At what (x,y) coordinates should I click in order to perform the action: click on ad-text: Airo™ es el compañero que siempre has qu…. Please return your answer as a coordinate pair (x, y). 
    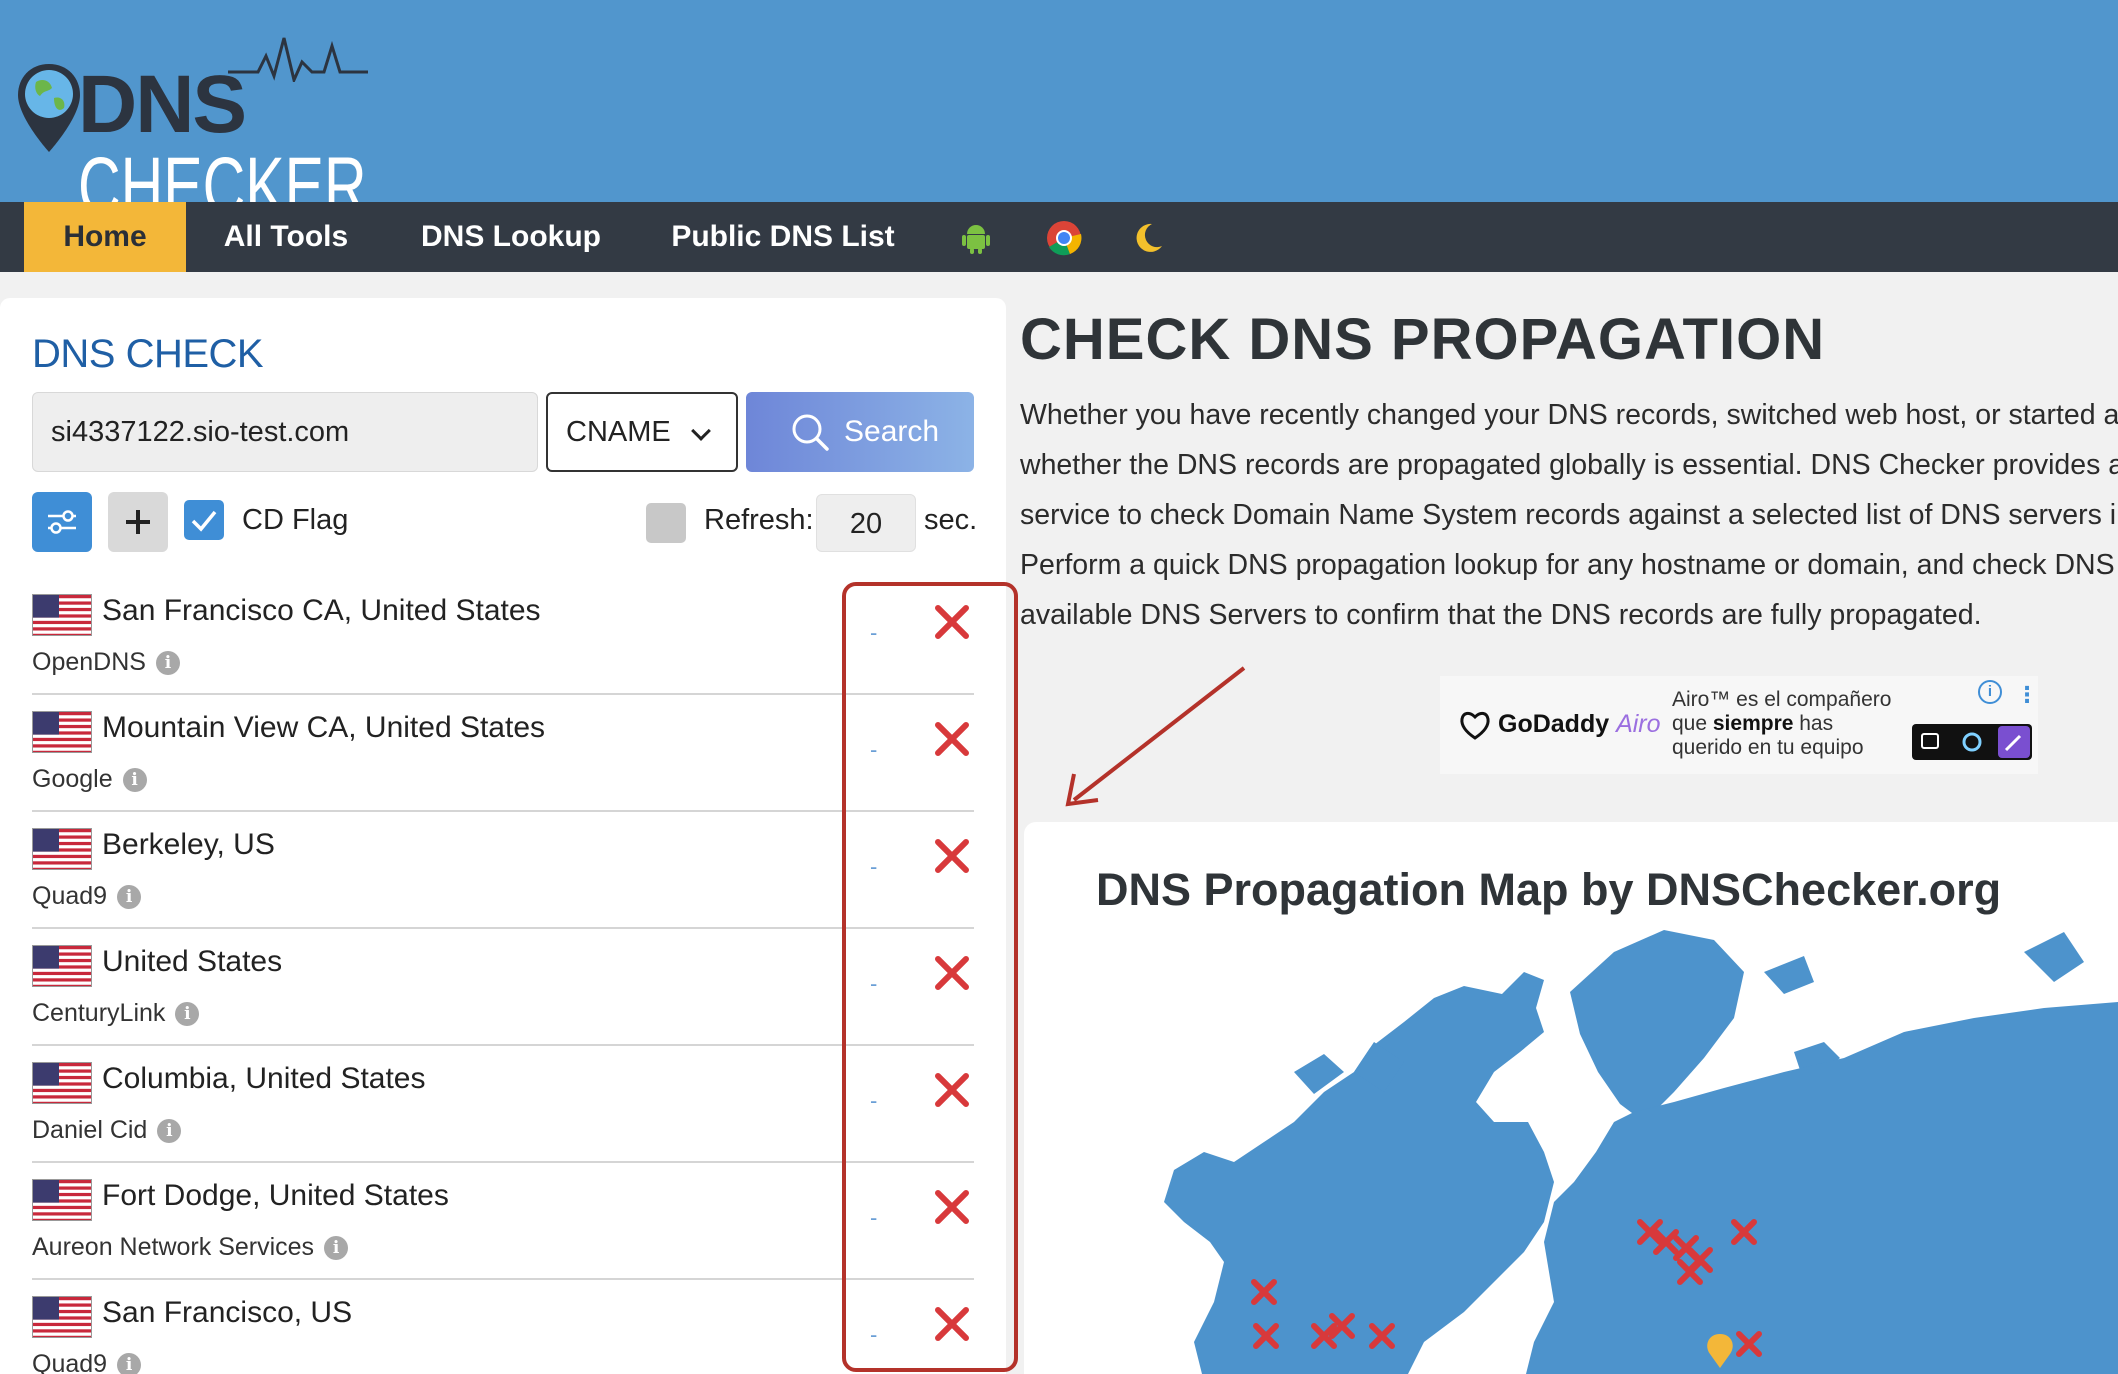
    Looking at the image, I should click on (1782, 723).